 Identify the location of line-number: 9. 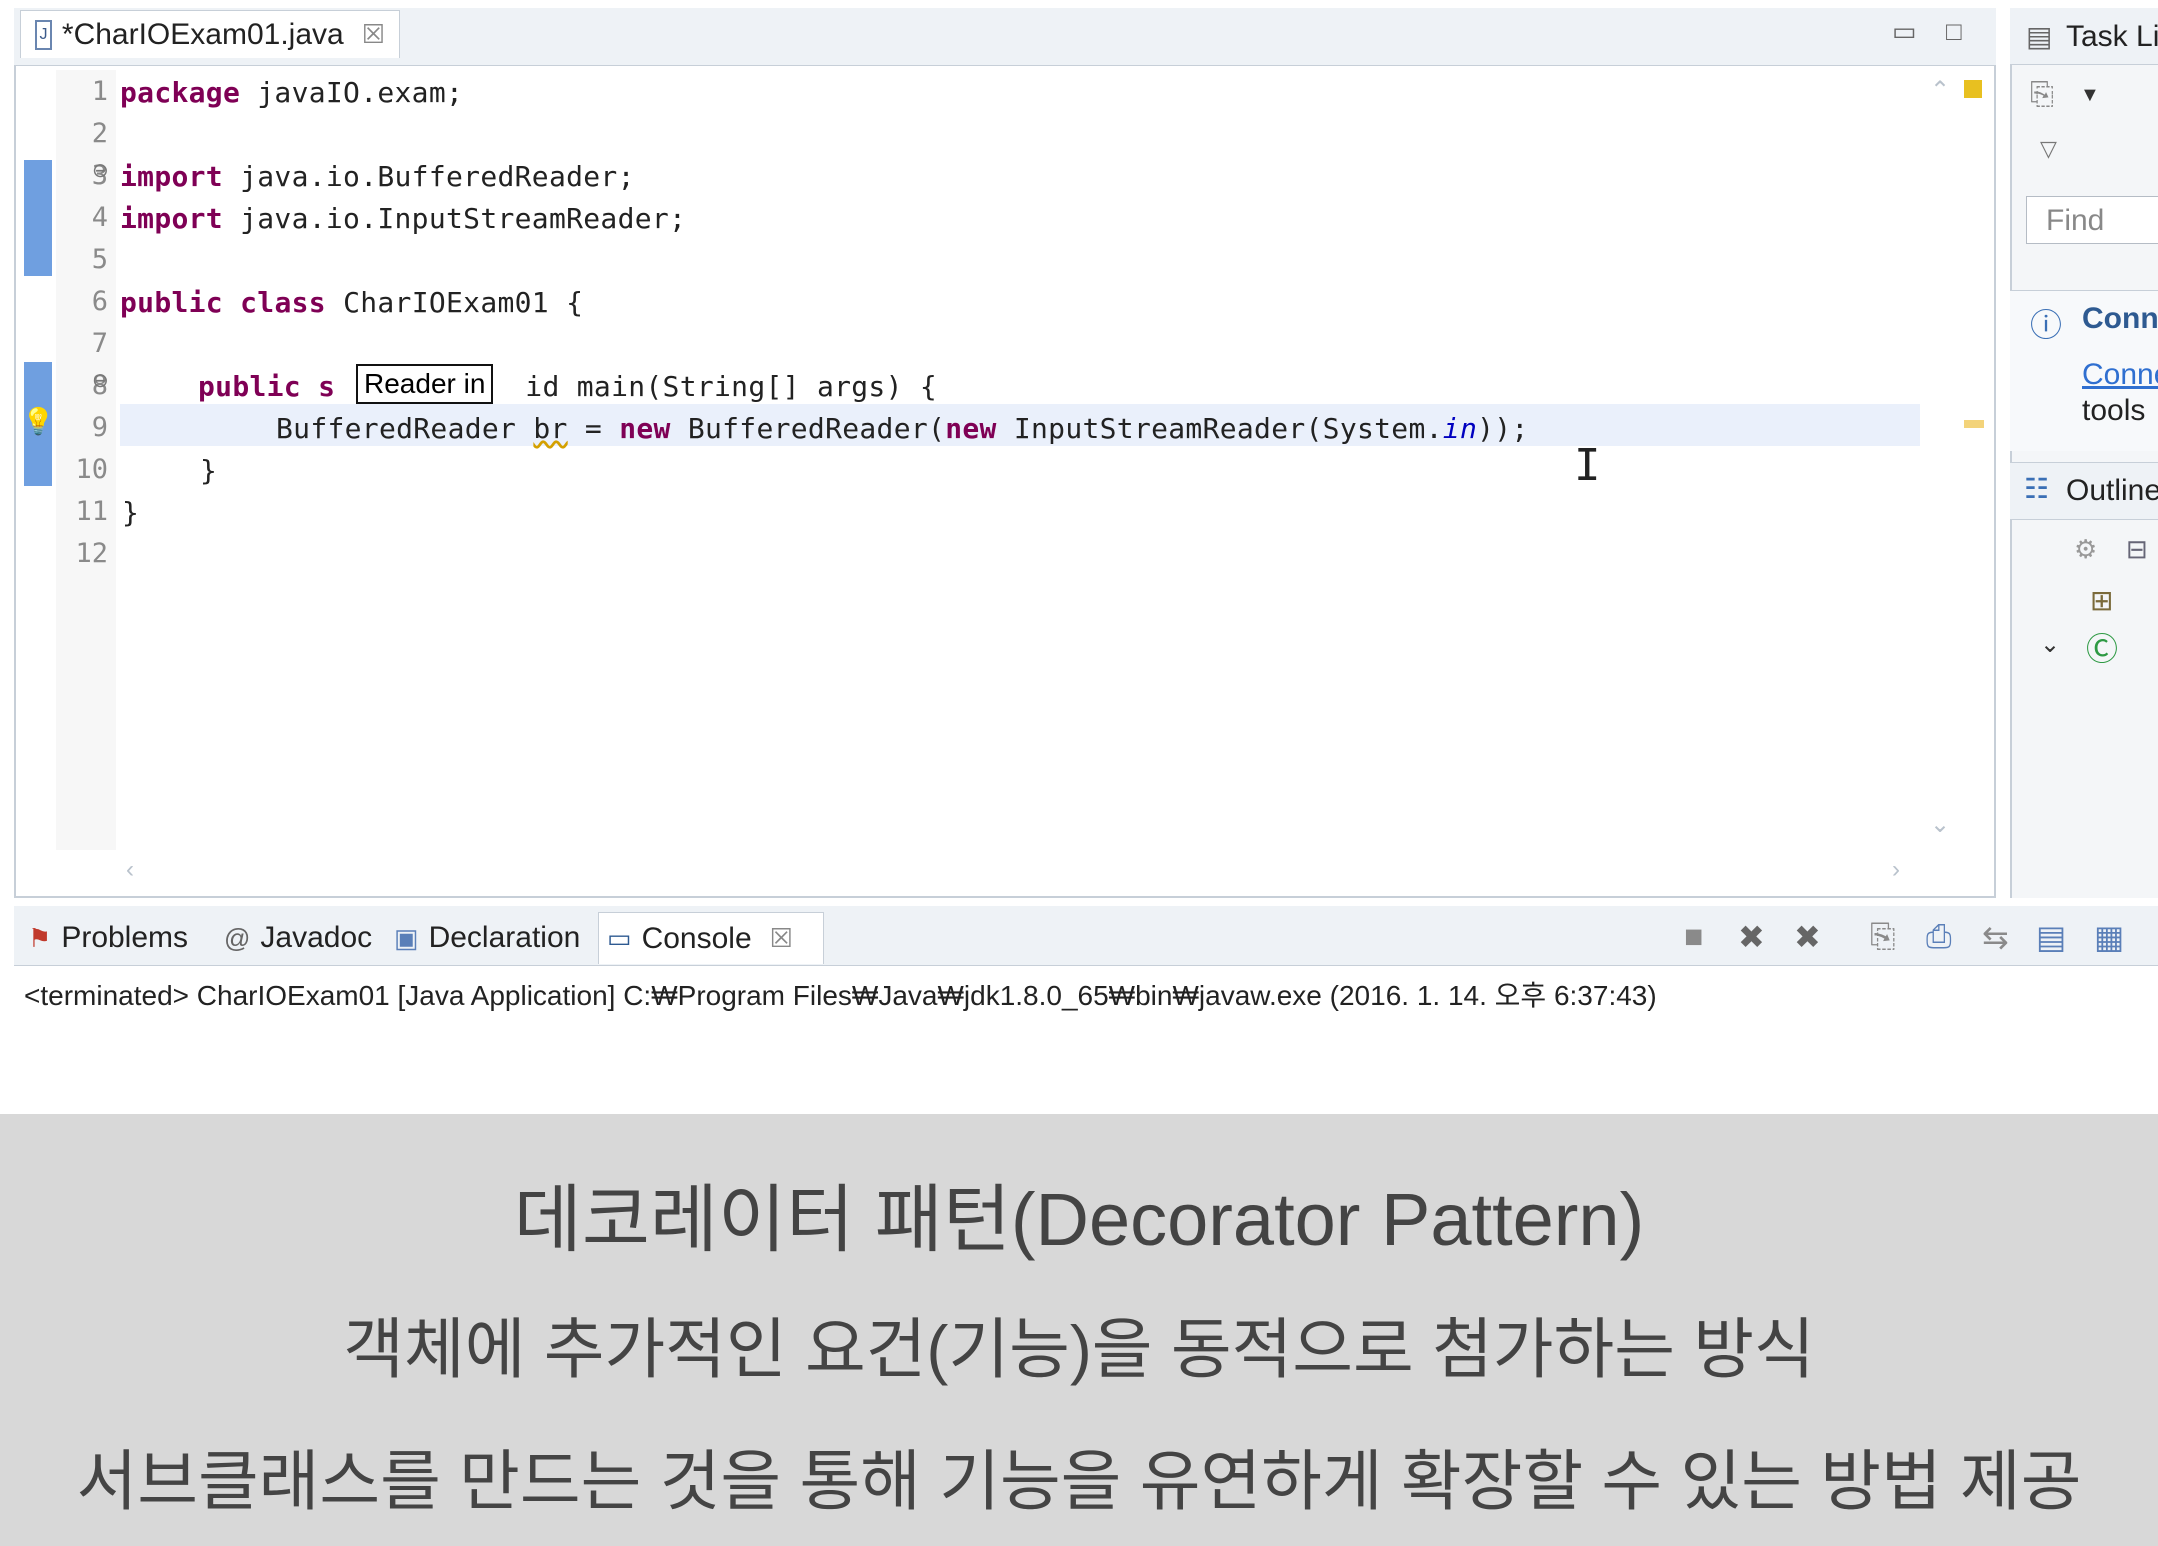
(99, 427).